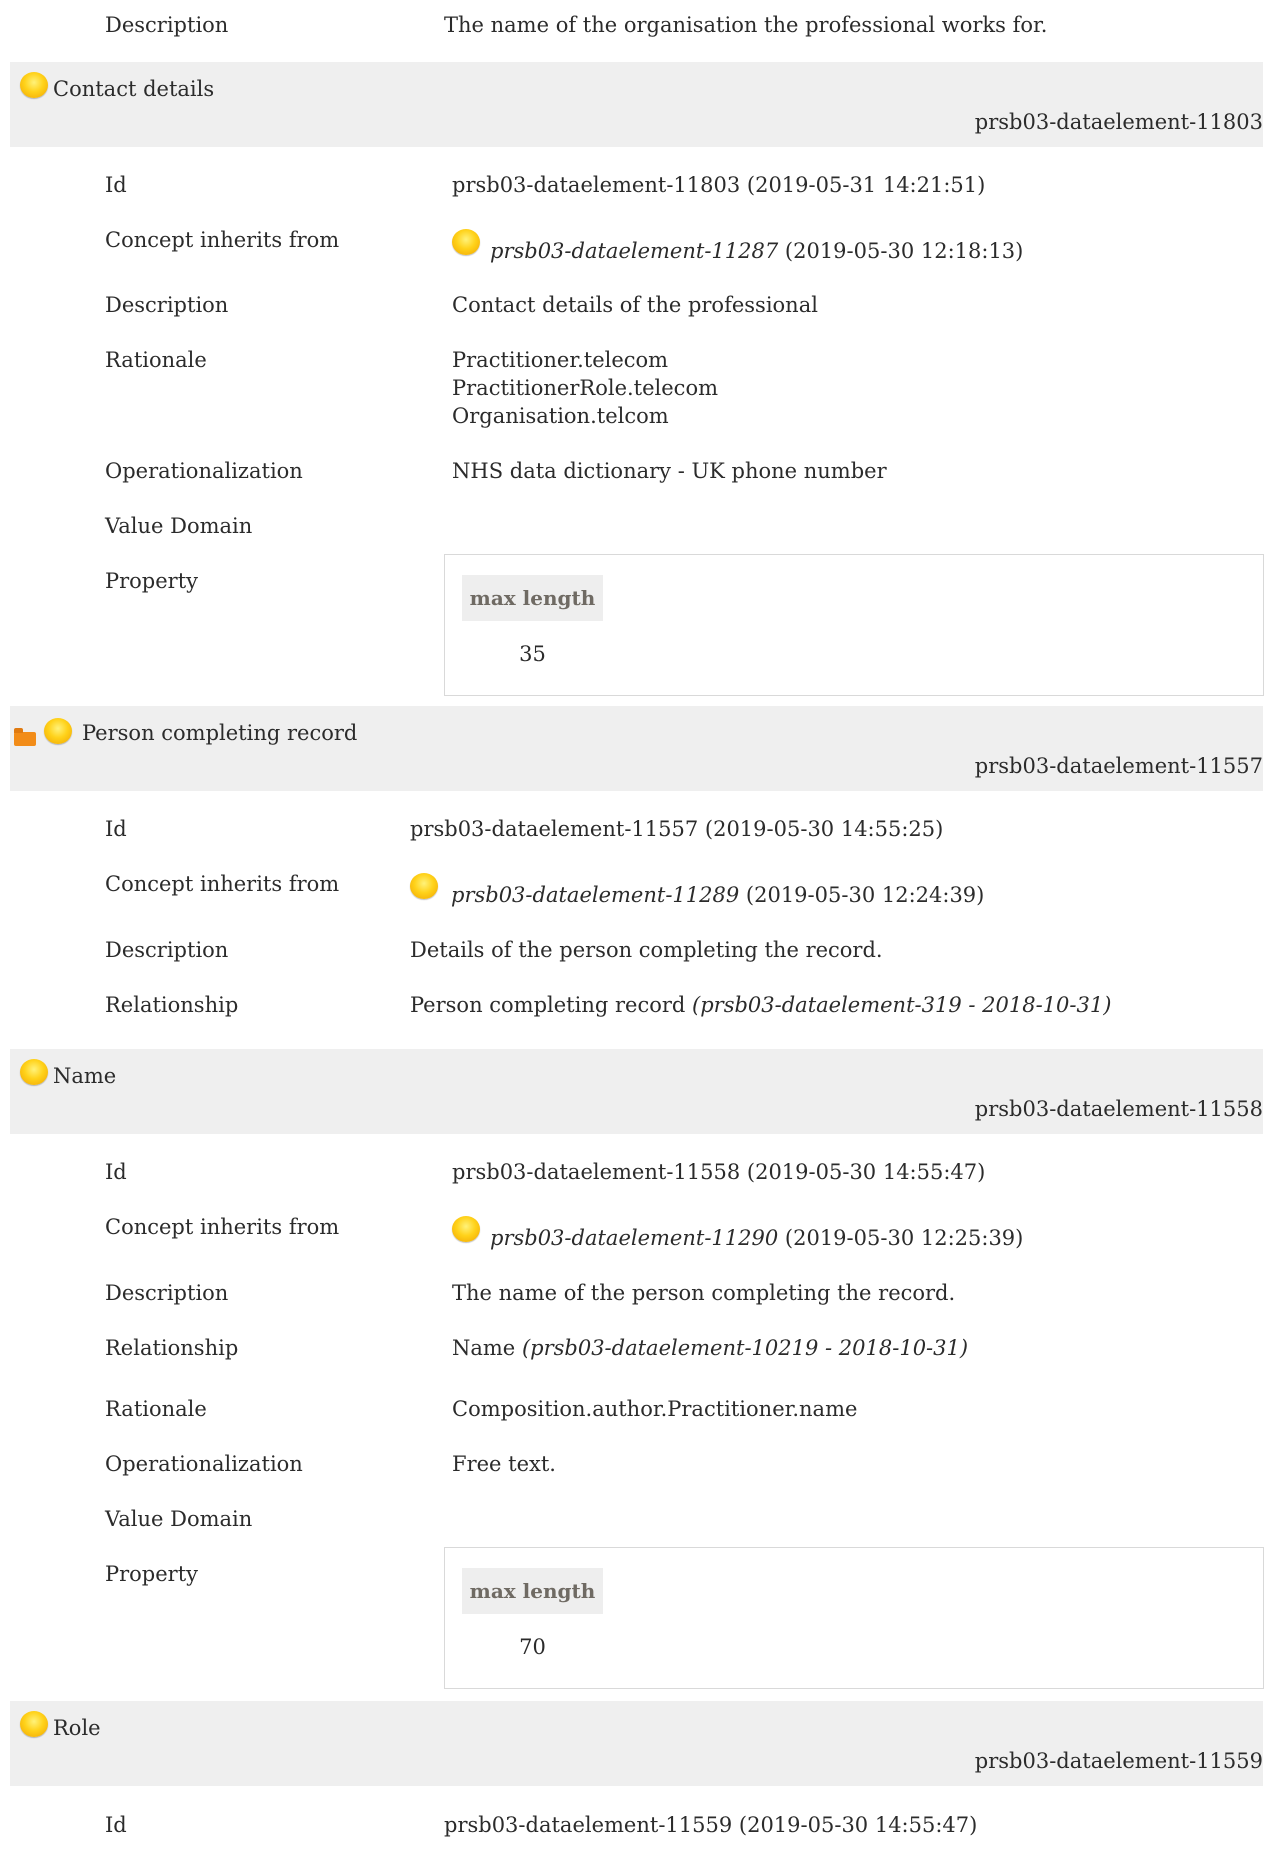 This screenshot has width=1265, height=1857. Describe the element at coordinates (85, 1076) in the screenshot. I see `concept-title: Name` at that location.